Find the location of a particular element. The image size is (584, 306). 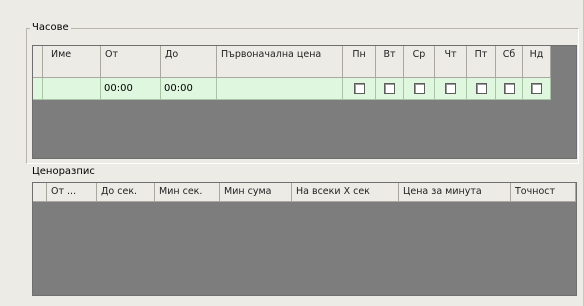

tue-checkbox is located at coordinates (389, 88).